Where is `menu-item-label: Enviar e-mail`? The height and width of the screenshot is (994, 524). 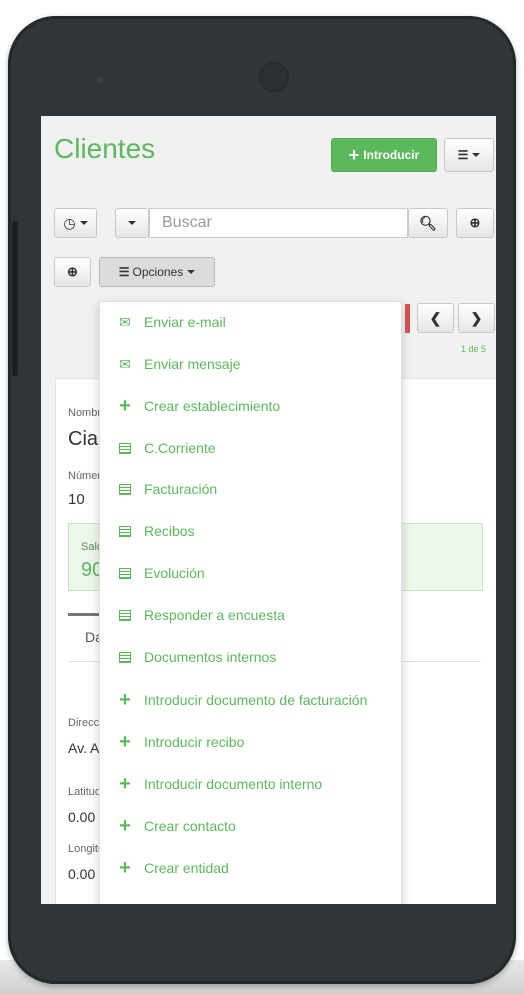
menu-item-label: Enviar e-mail is located at coordinates (185, 322).